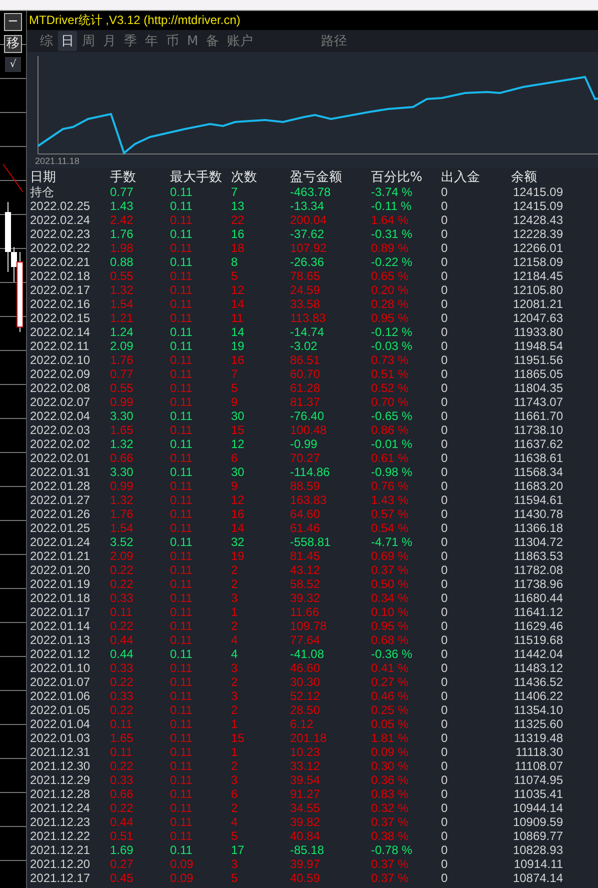 The image size is (598, 888). What do you see at coordinates (235, 612) in the screenshot?
I see `table-cell-text: 1` at bounding box center [235, 612].